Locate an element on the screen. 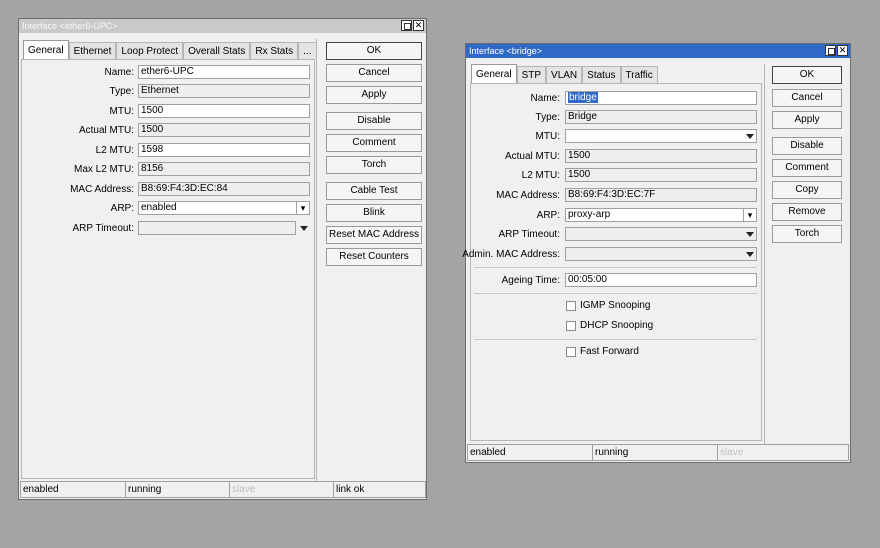  mtu-field: 1500 is located at coordinates (224, 111).